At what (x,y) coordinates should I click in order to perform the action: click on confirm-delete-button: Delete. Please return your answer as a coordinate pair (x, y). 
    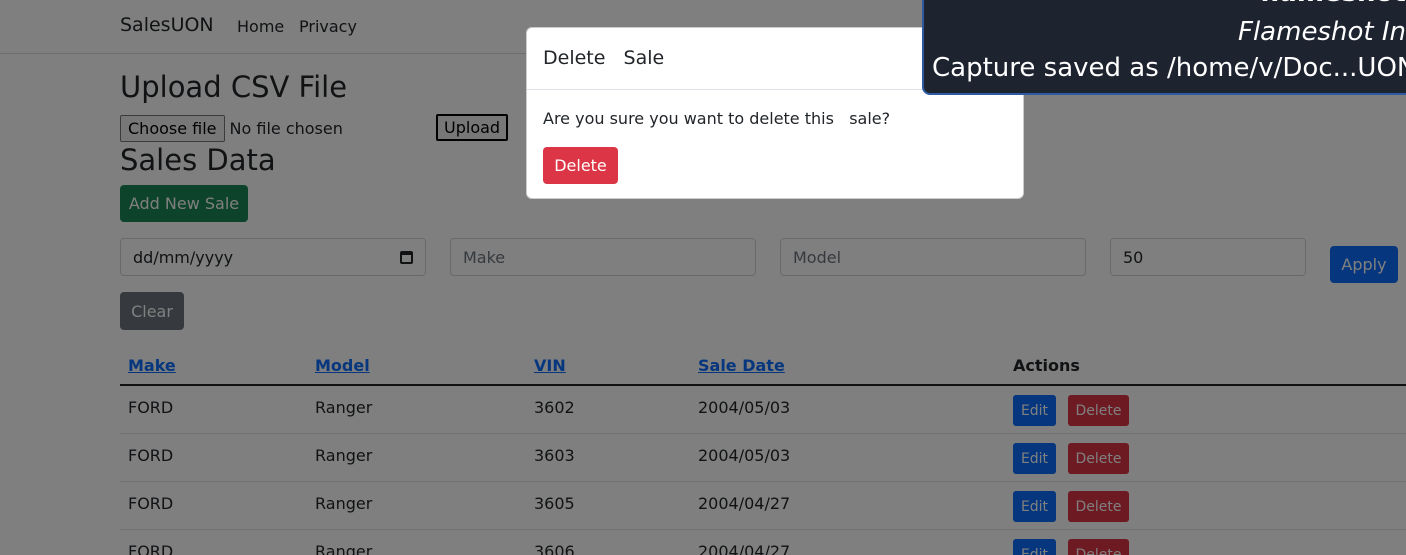
    Looking at the image, I should click on (580, 165).